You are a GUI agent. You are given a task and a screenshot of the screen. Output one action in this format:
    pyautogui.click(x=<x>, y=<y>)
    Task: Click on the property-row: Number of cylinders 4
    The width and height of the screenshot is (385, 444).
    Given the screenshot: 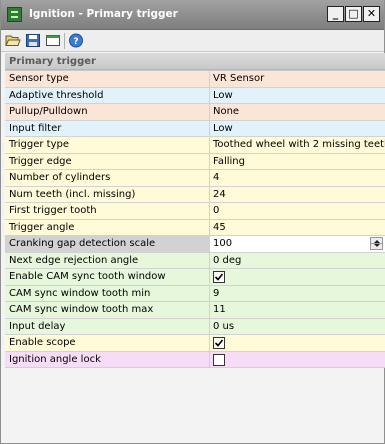 What is the action you would take?
    pyautogui.click(x=195, y=178)
    